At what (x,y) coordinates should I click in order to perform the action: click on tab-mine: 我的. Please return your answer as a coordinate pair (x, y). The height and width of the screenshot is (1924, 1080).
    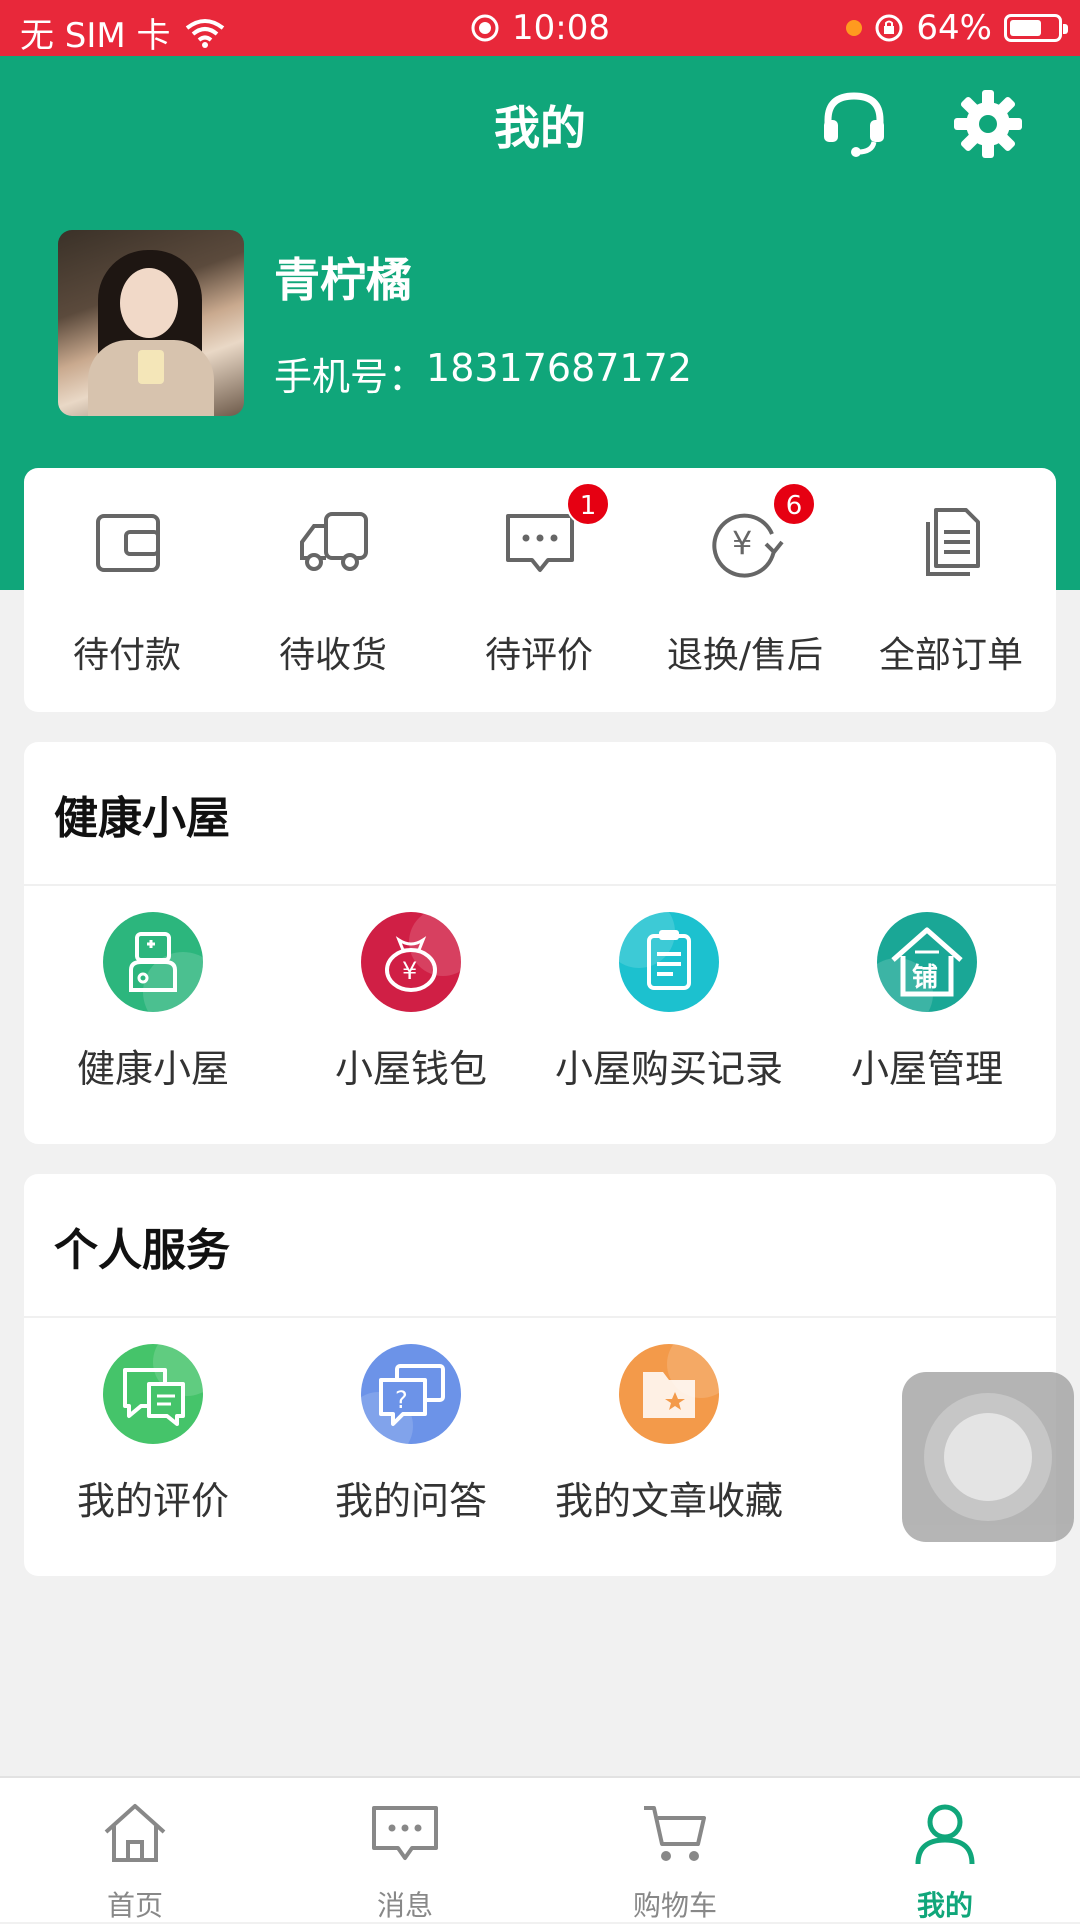
    Looking at the image, I should click on (945, 1850).